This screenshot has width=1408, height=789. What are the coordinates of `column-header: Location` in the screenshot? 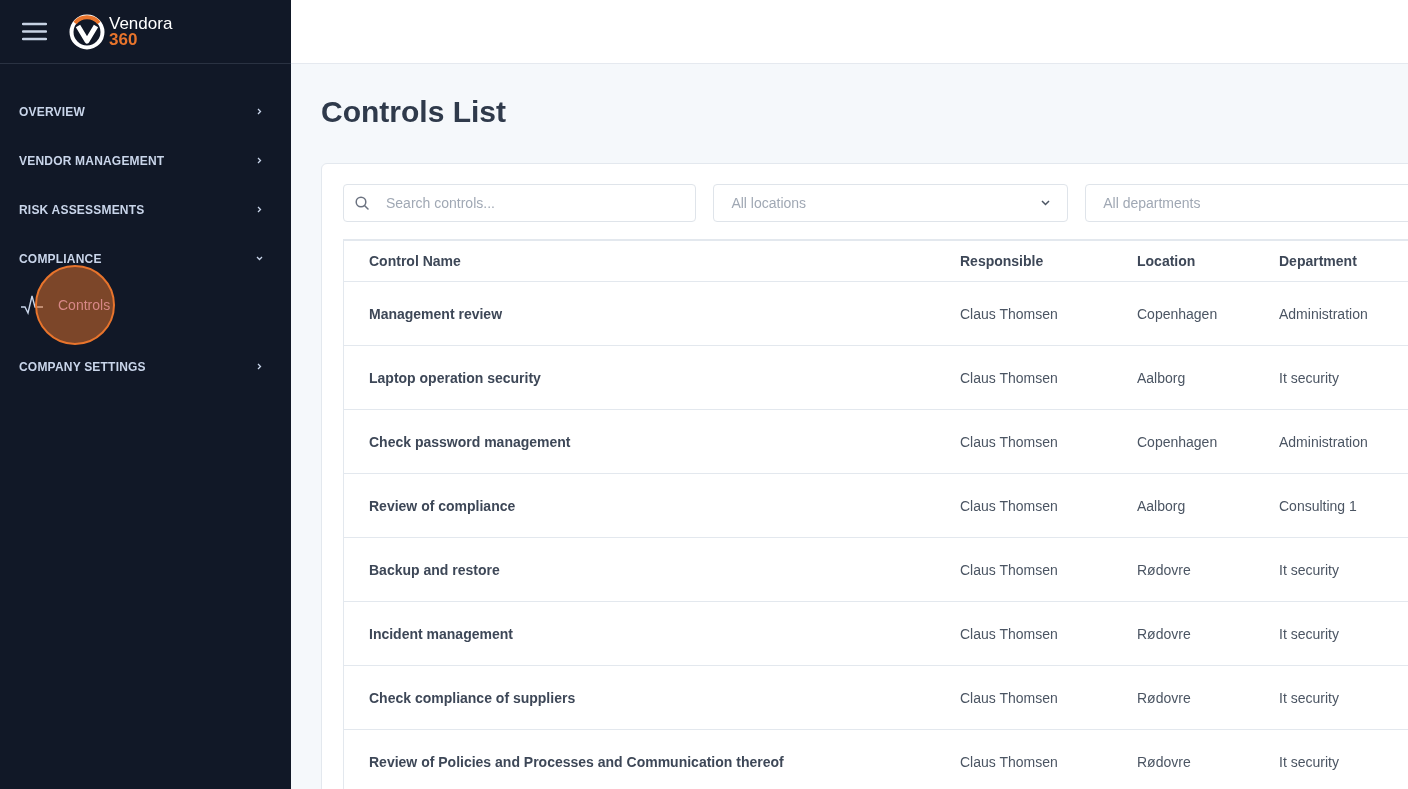 It's located at (1166, 261).